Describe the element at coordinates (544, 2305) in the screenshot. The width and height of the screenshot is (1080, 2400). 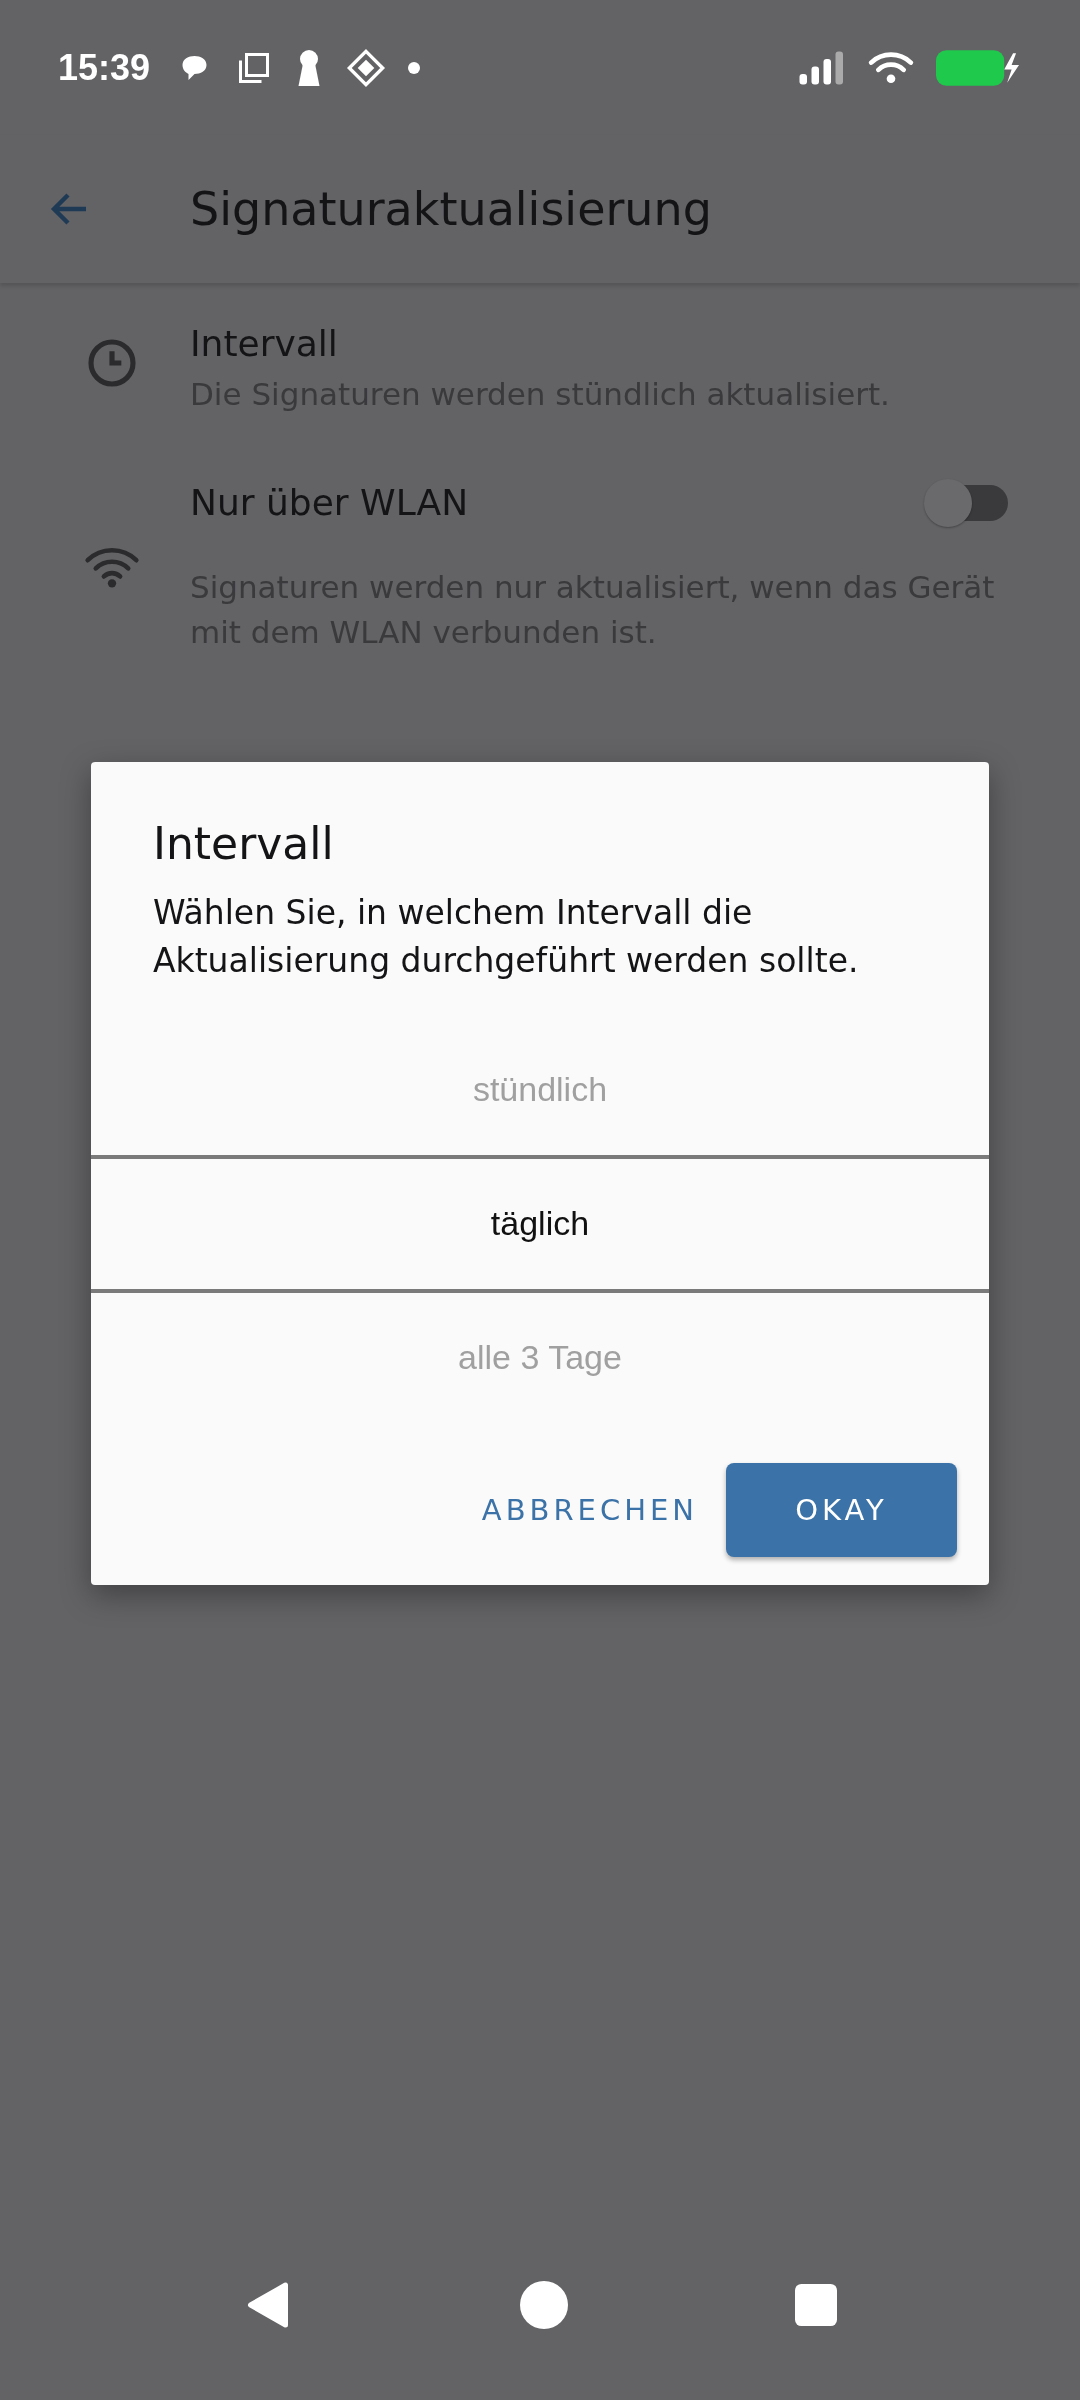
I see `home-nav-icon` at that location.